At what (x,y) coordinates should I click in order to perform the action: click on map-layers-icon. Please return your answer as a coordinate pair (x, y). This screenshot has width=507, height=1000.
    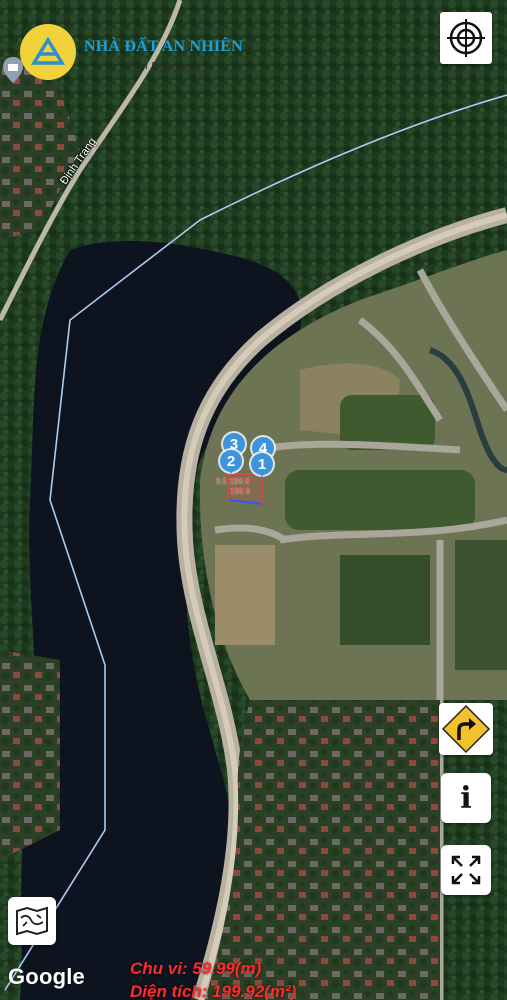
    Looking at the image, I should click on (32, 921).